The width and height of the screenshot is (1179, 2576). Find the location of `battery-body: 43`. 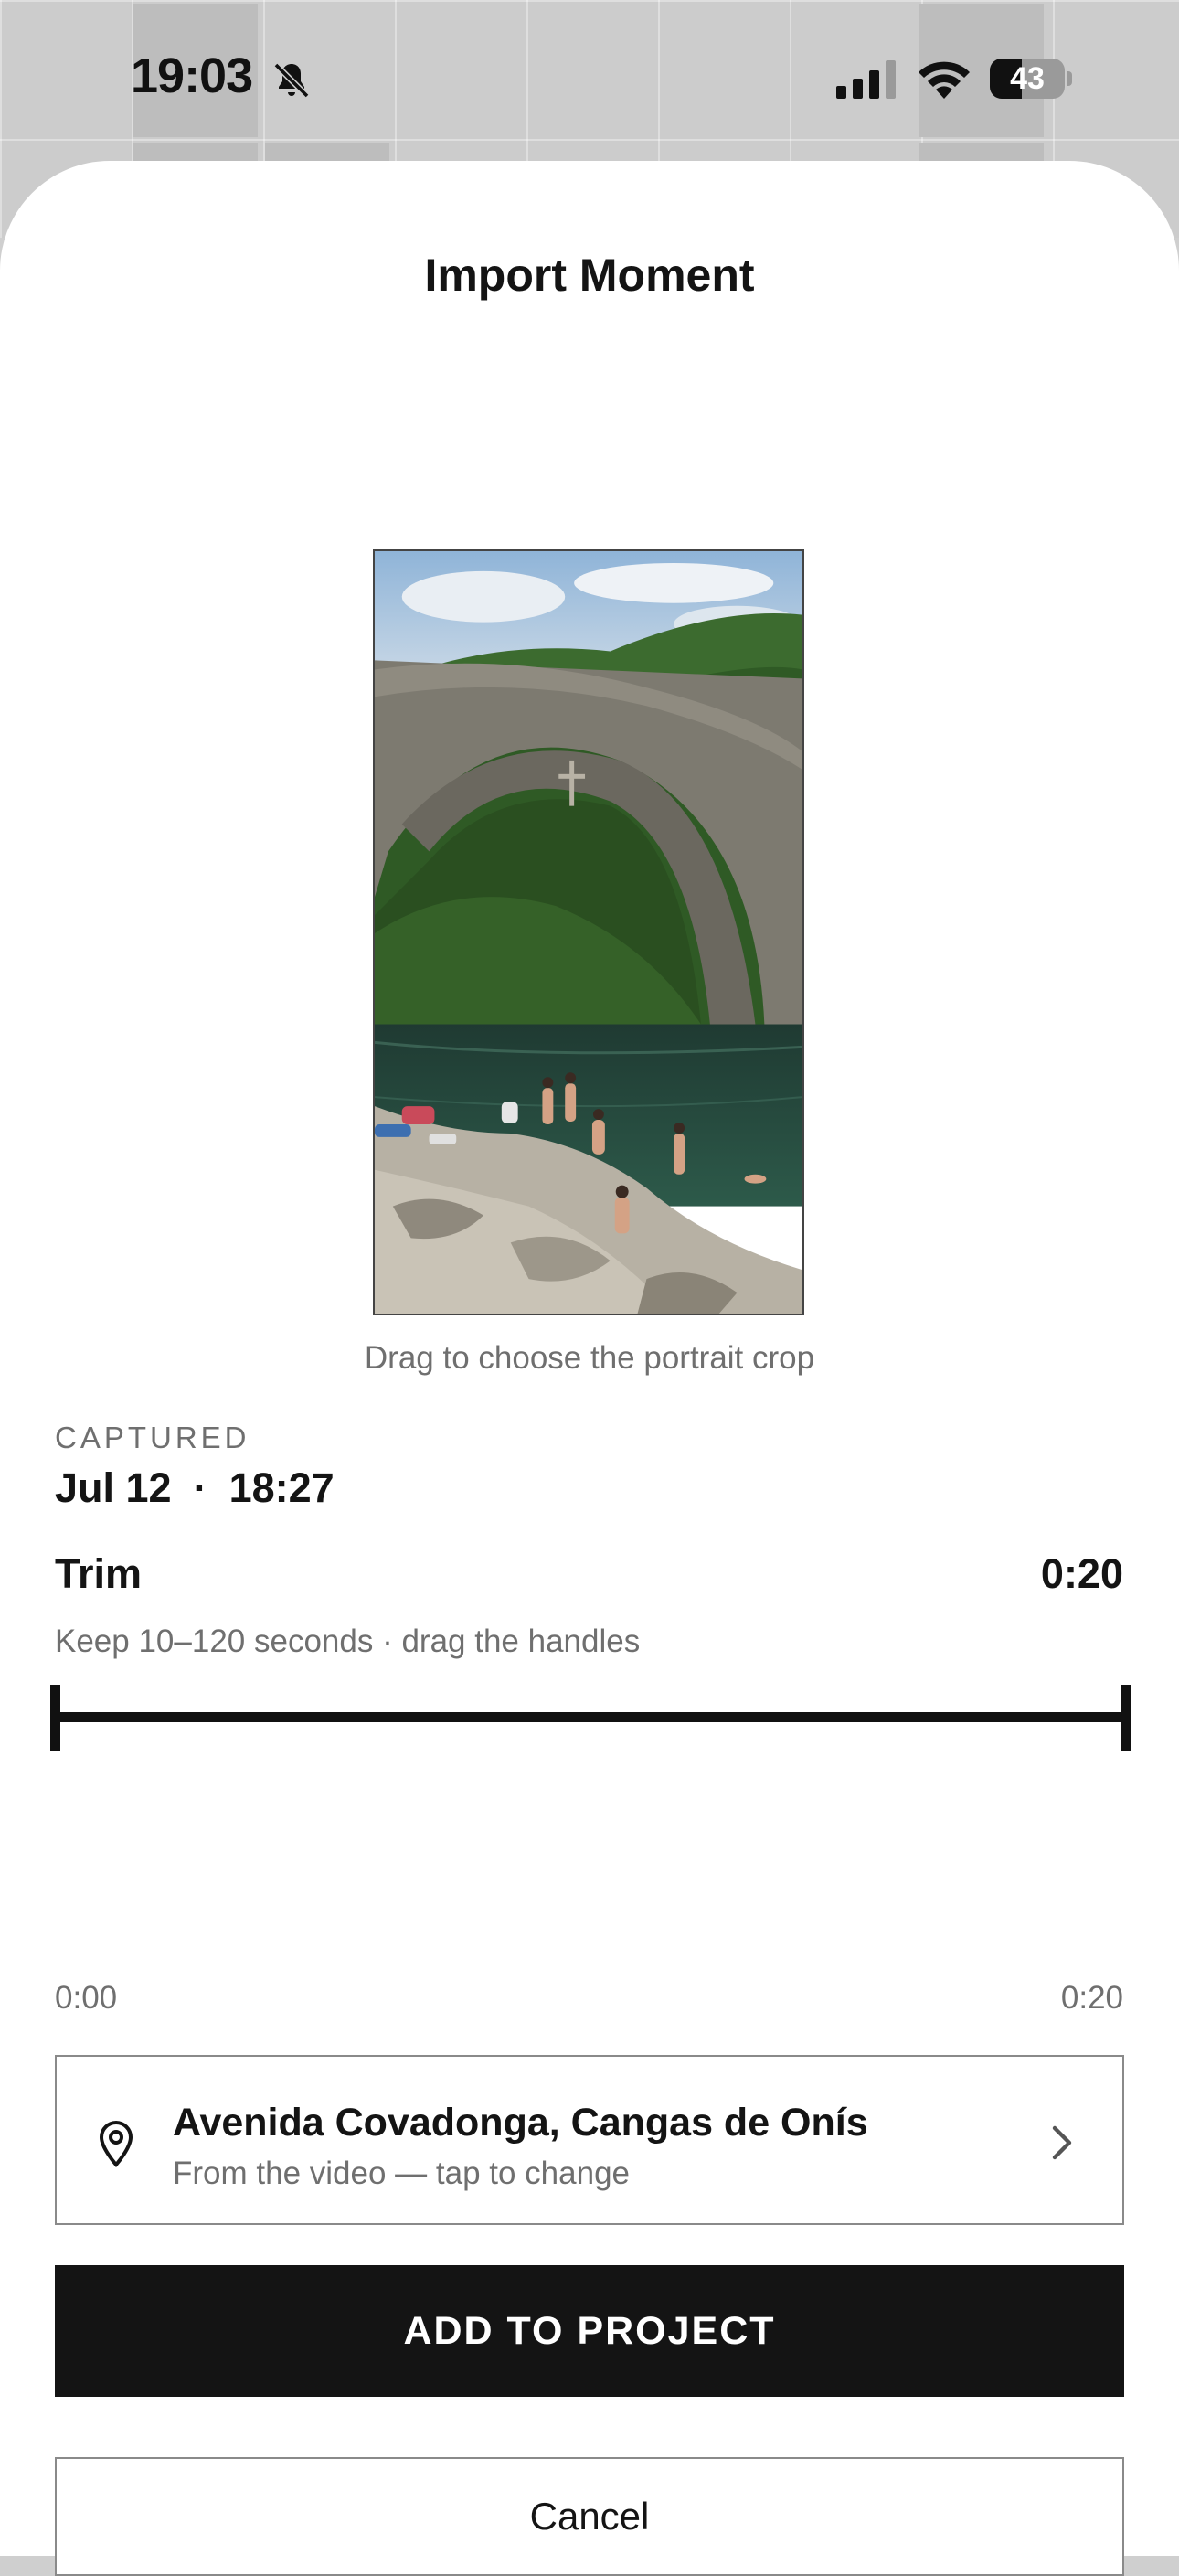

battery-body: 43 is located at coordinates (1027, 79).